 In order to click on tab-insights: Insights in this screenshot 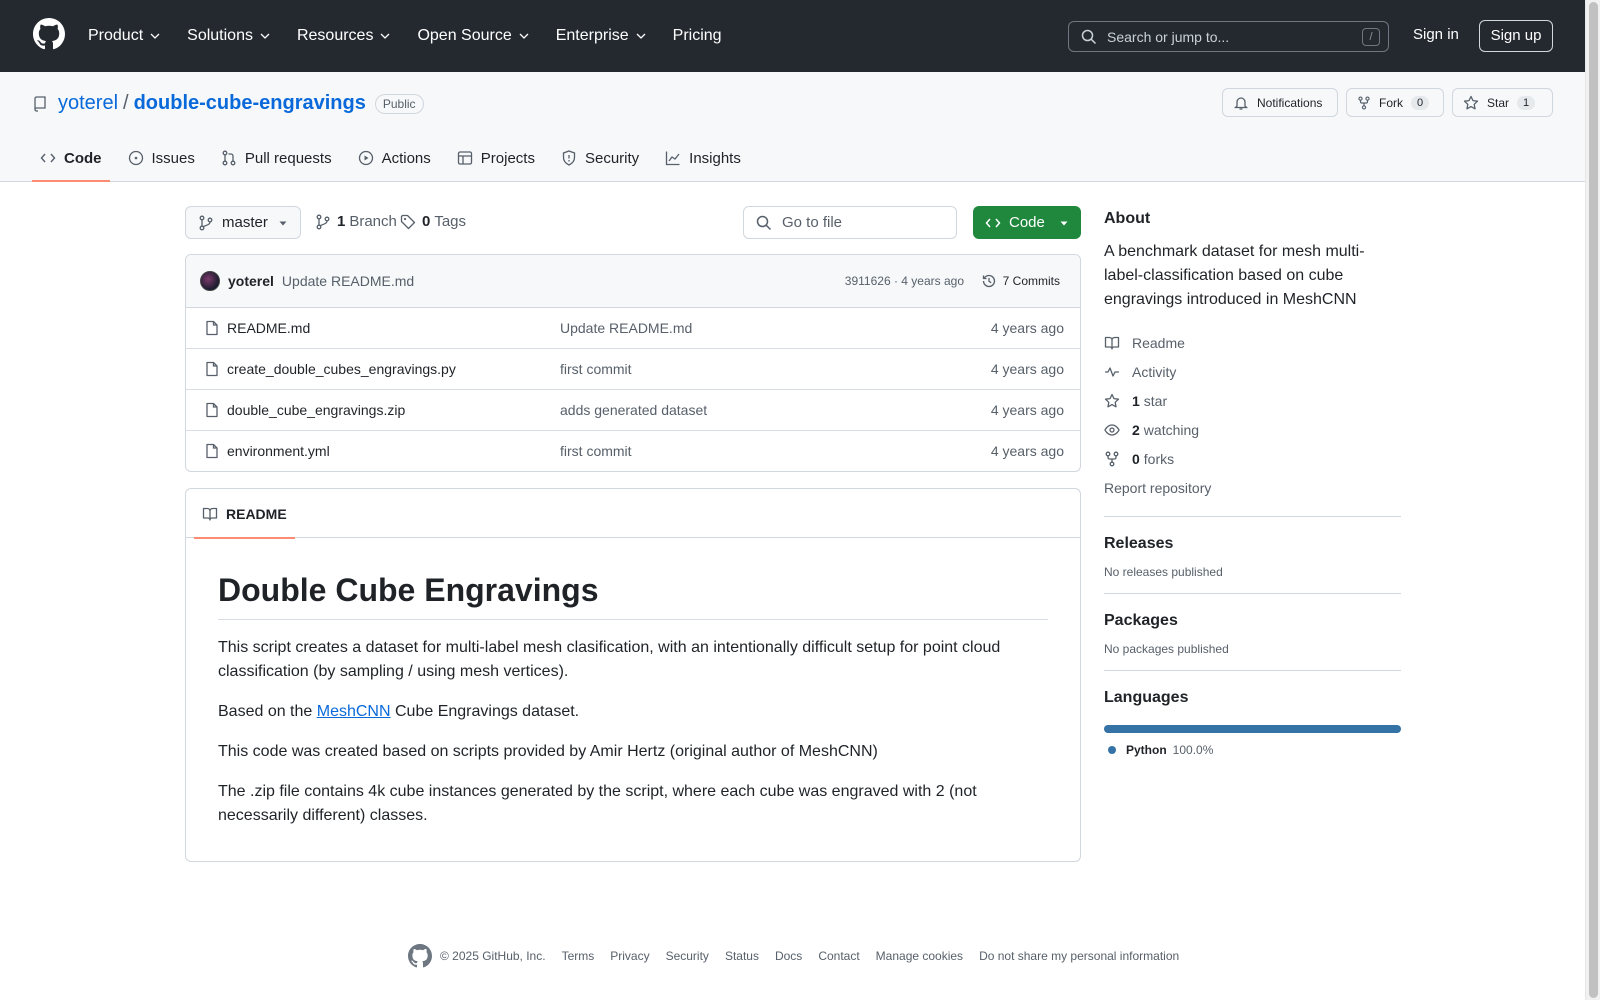, I will do `click(703, 158)`.